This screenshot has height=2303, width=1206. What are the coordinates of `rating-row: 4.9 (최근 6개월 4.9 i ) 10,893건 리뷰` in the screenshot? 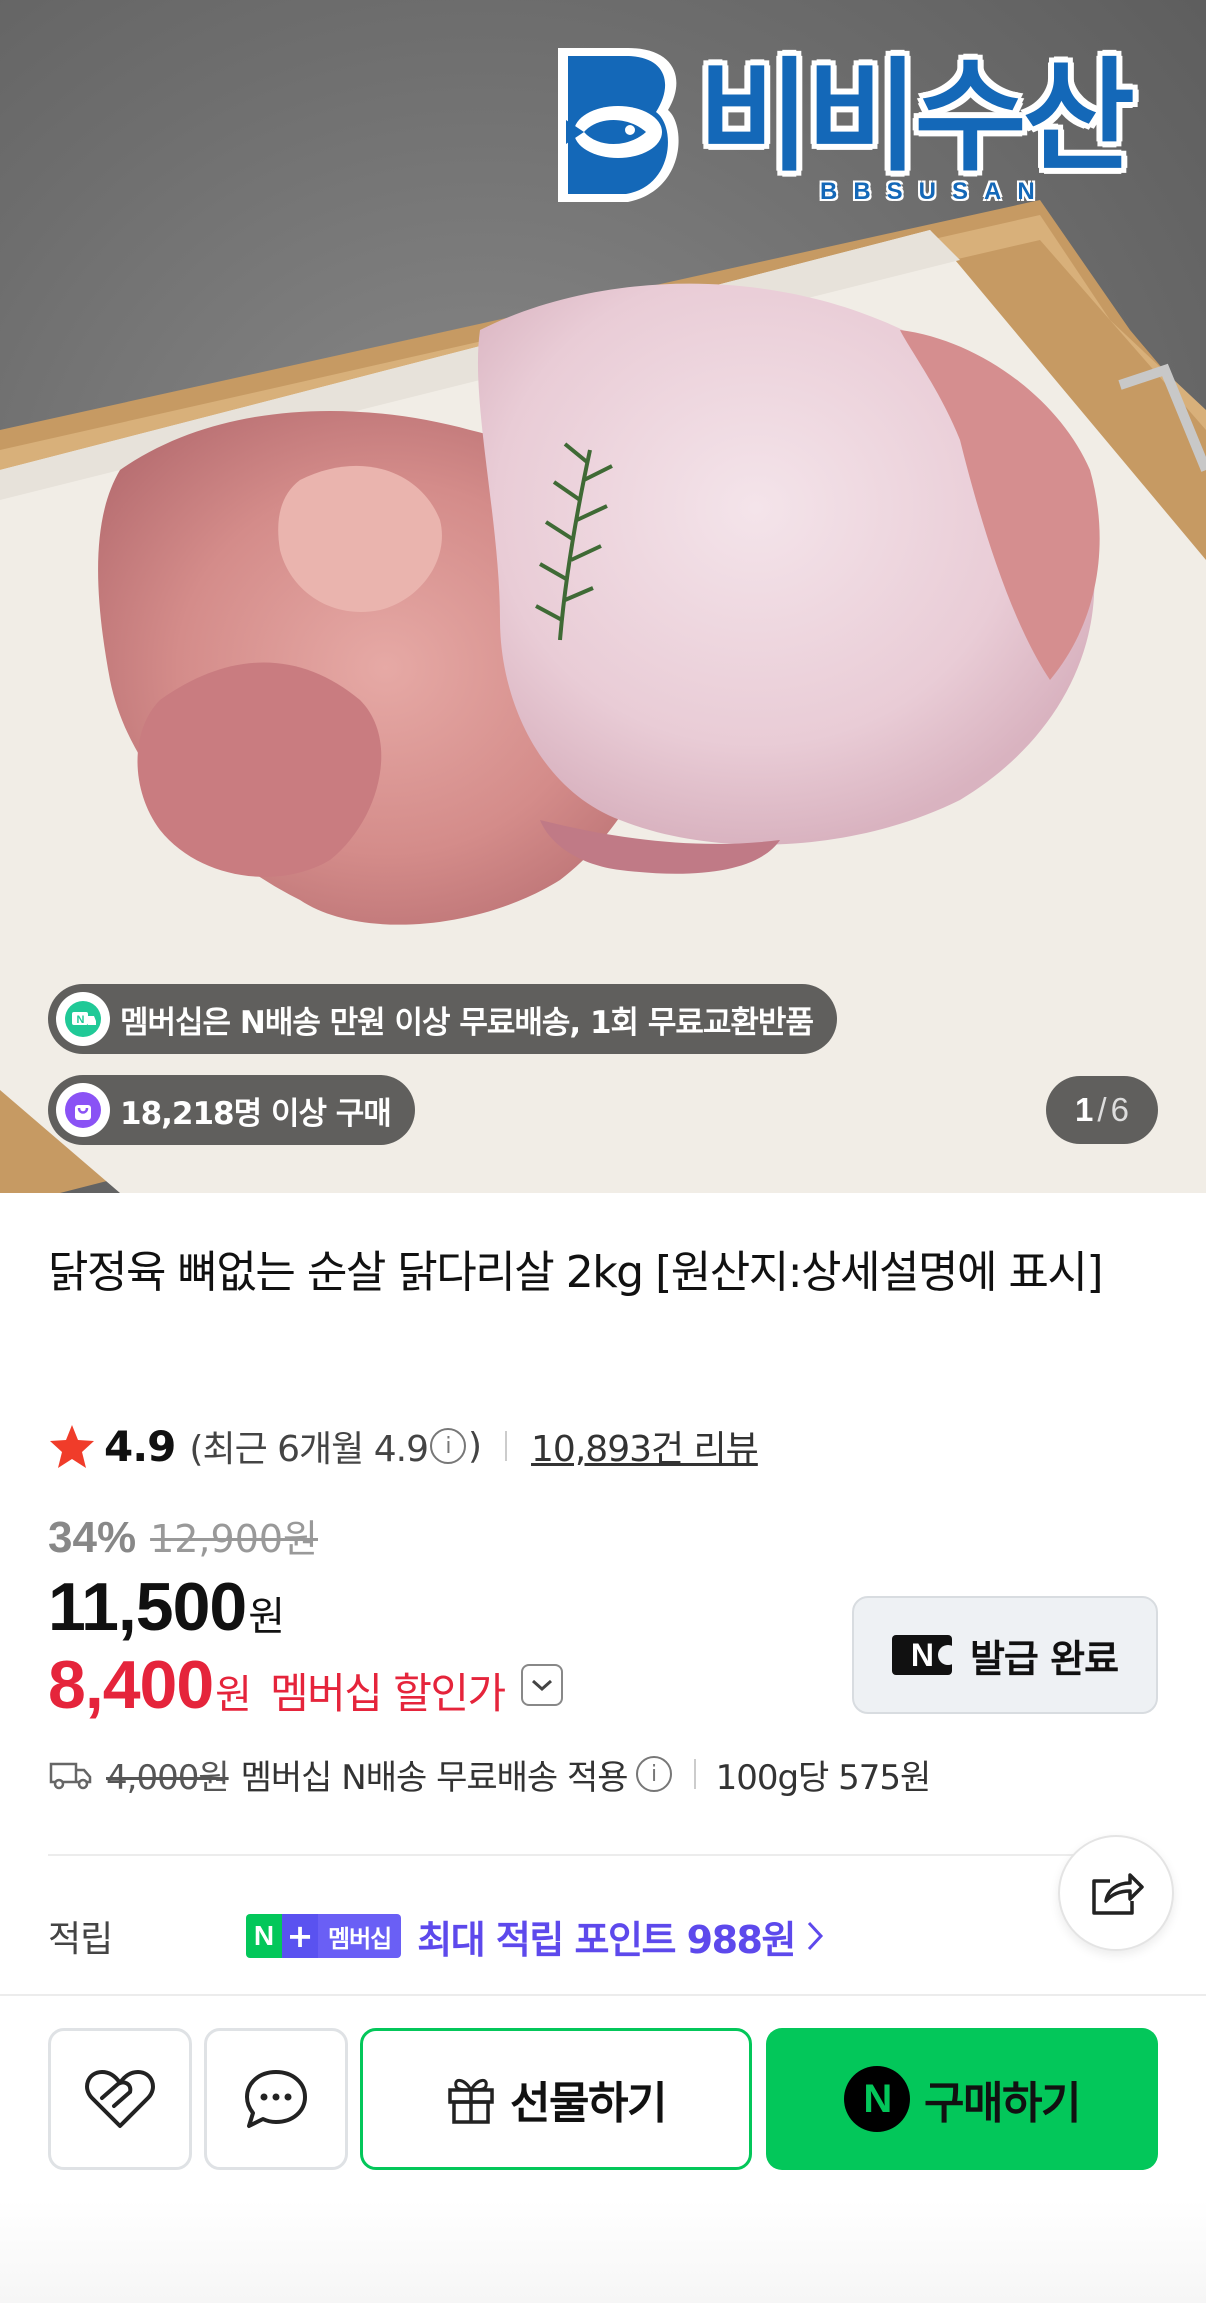 It's located at (403, 1446).